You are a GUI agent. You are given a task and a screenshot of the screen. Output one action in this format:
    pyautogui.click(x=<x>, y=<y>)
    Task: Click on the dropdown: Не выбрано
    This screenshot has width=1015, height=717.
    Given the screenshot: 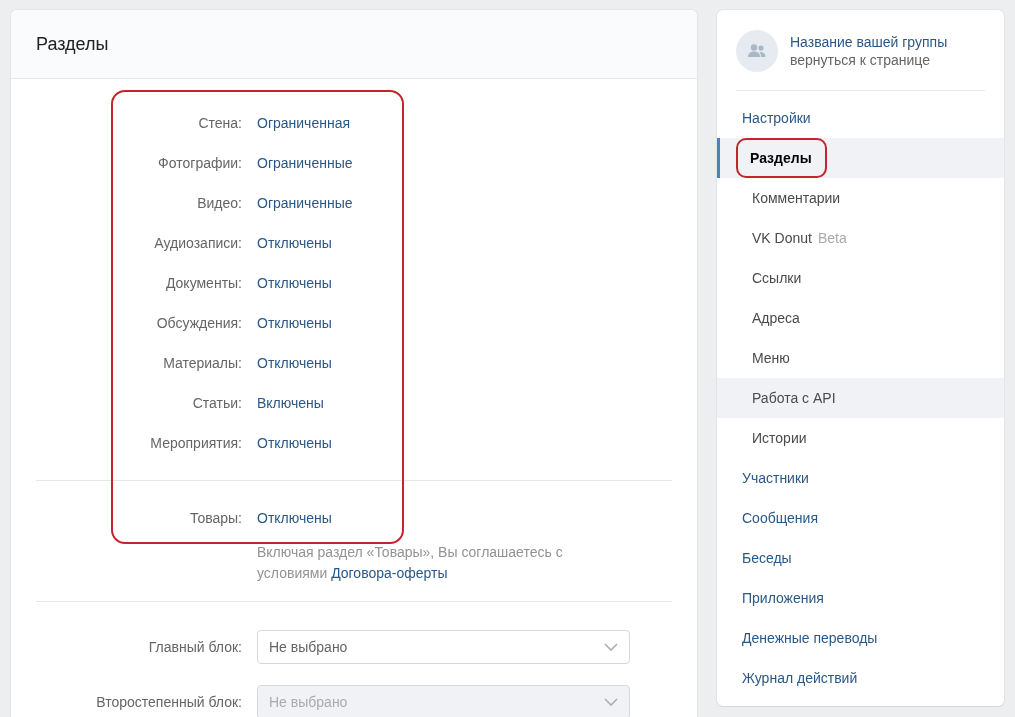 What is the action you would take?
    pyautogui.click(x=443, y=646)
    